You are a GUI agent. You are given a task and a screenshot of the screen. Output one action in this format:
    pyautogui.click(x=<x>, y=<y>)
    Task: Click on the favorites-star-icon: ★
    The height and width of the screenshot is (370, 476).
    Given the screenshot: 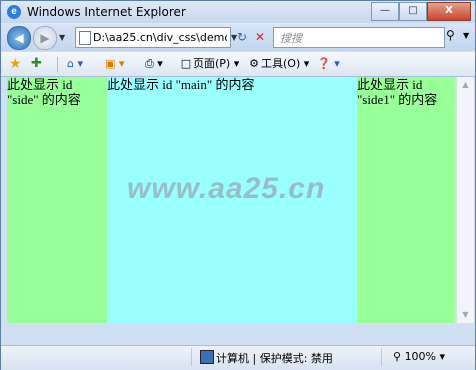 What is the action you would take?
    pyautogui.click(x=15, y=64)
    